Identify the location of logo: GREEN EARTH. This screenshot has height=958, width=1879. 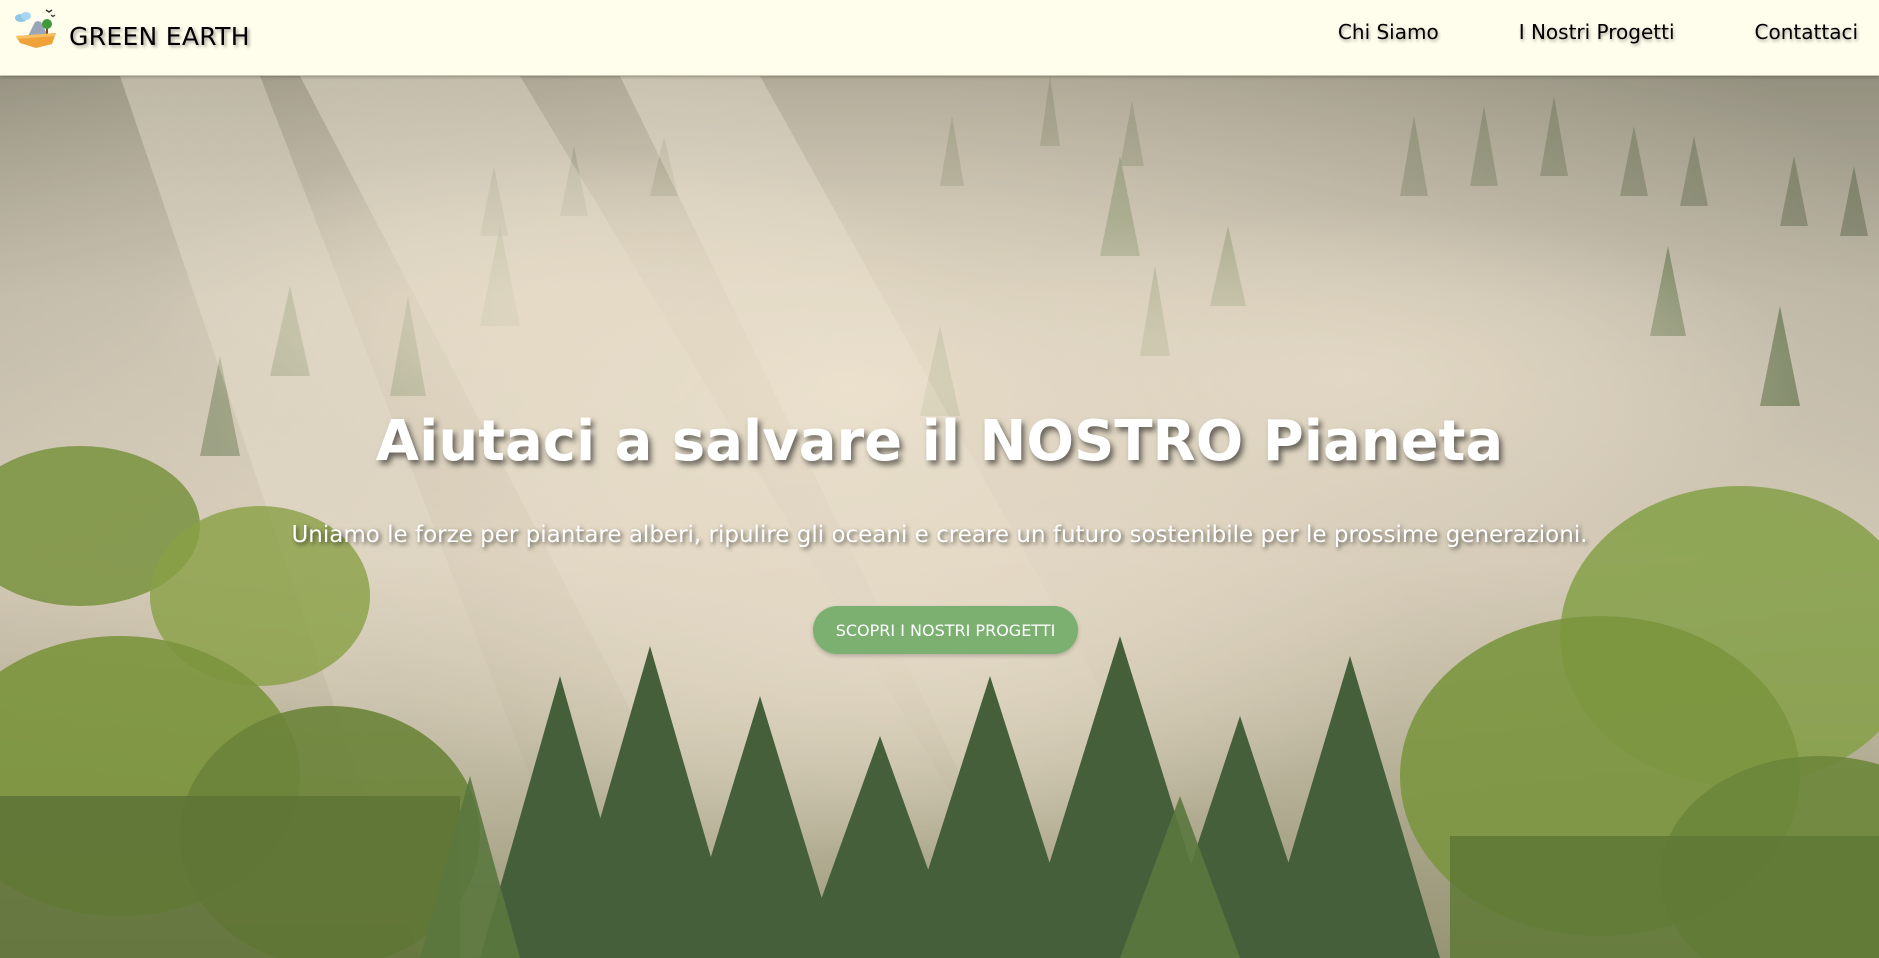
(131, 27).